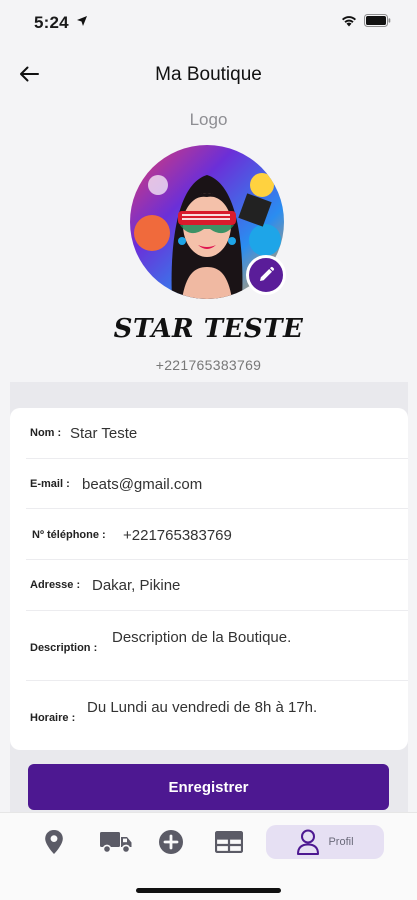 This screenshot has width=417, height=900. Describe the element at coordinates (217, 433) in the screenshot. I see `field-row-nom: Nom : Star Teste` at that location.